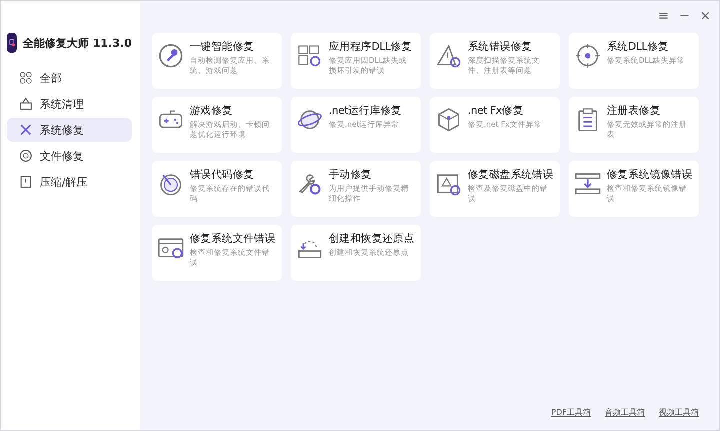  I want to click on card-title: 注册表修复, so click(634, 111).